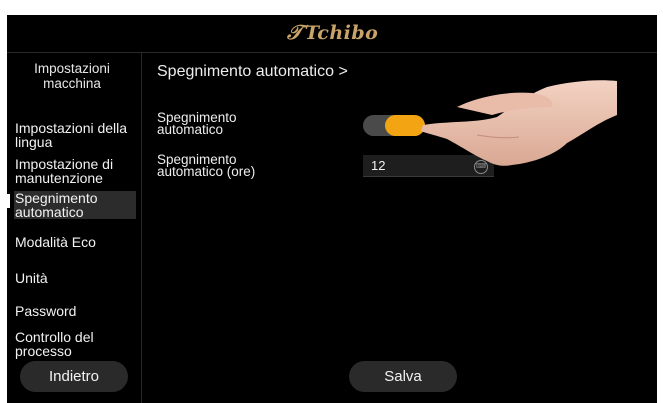  I want to click on hours-input: 12 ⌨, so click(428, 166).